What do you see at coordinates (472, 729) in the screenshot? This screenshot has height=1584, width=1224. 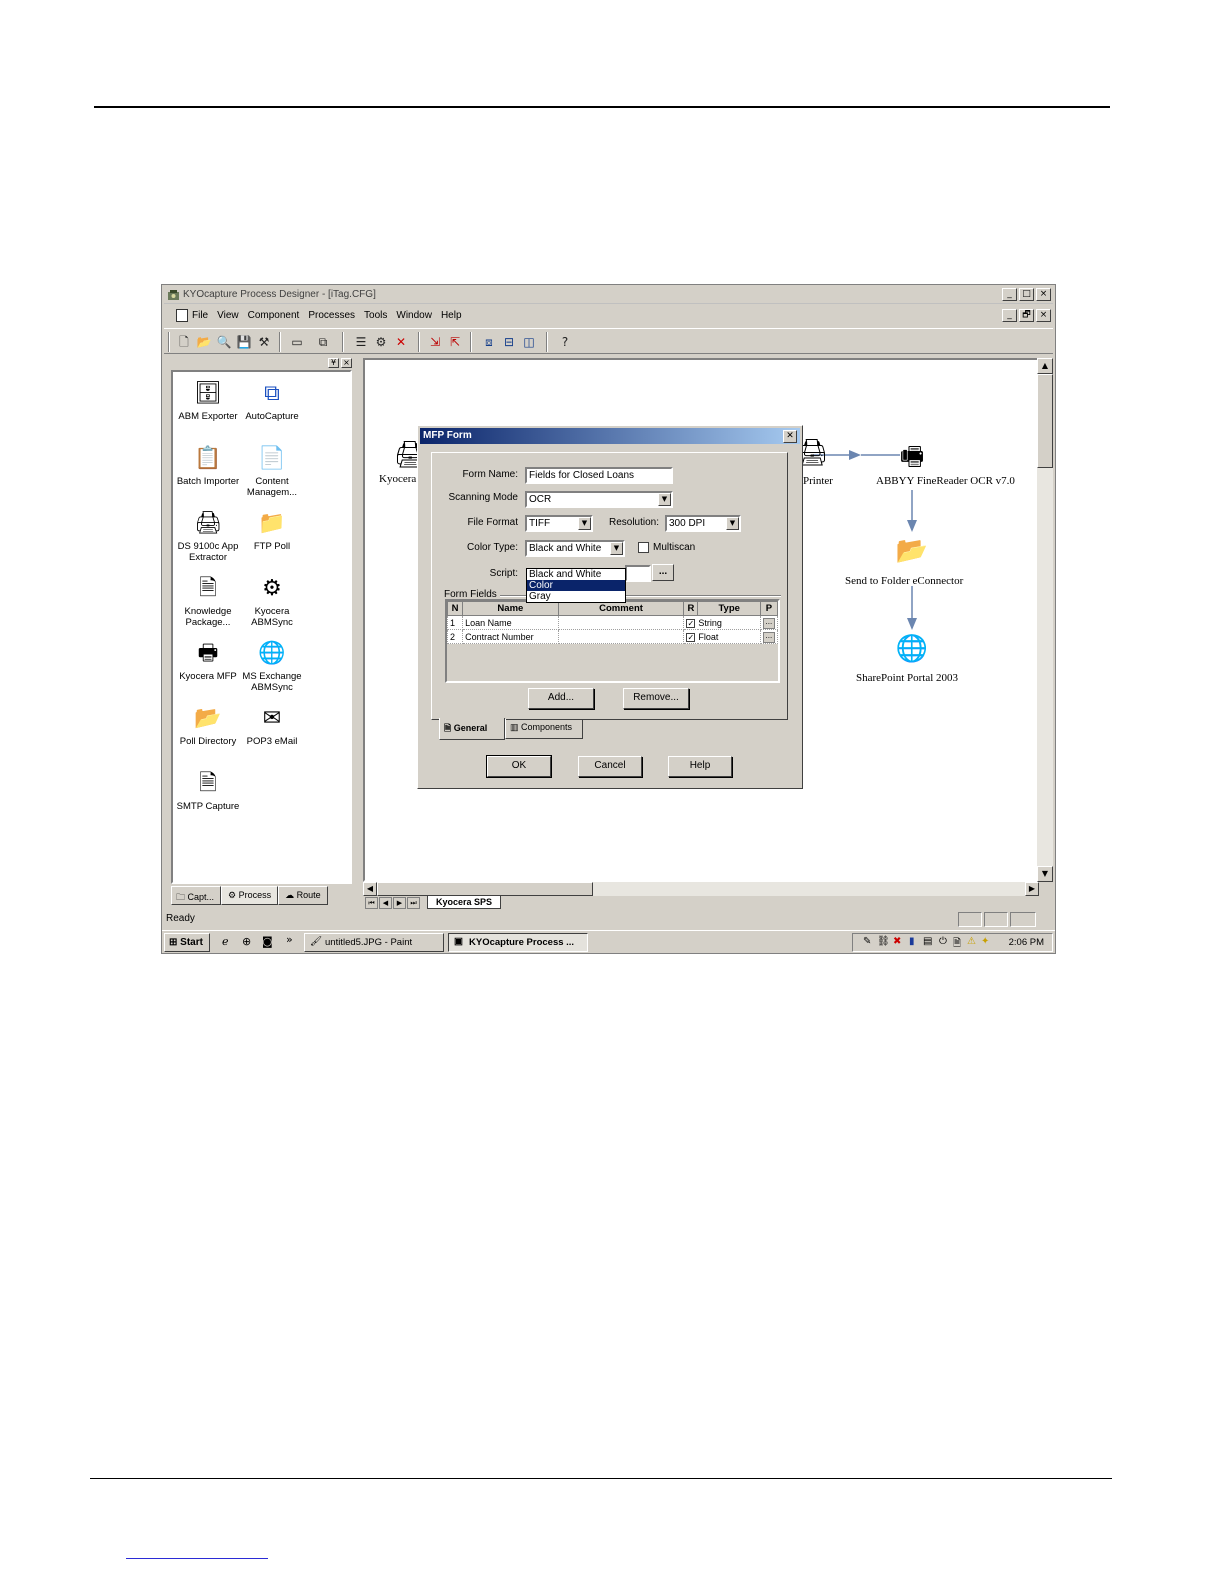 I see `tab-general: 🗎 General` at bounding box center [472, 729].